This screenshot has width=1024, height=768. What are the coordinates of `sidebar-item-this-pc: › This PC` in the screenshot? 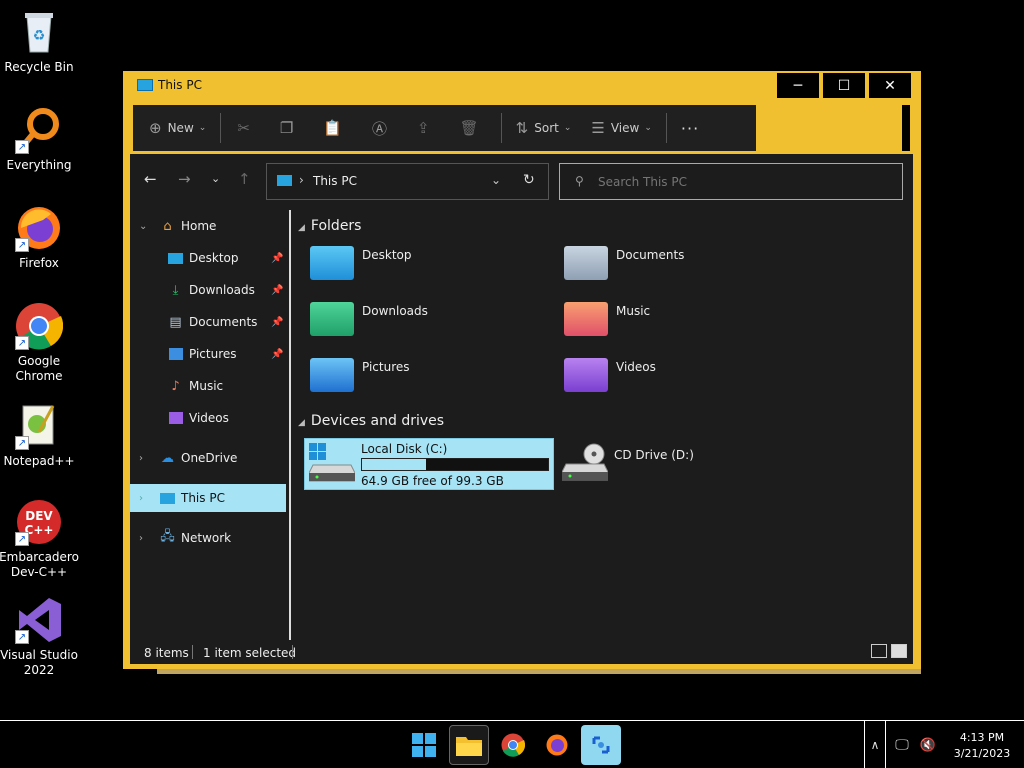 It's located at (208, 498).